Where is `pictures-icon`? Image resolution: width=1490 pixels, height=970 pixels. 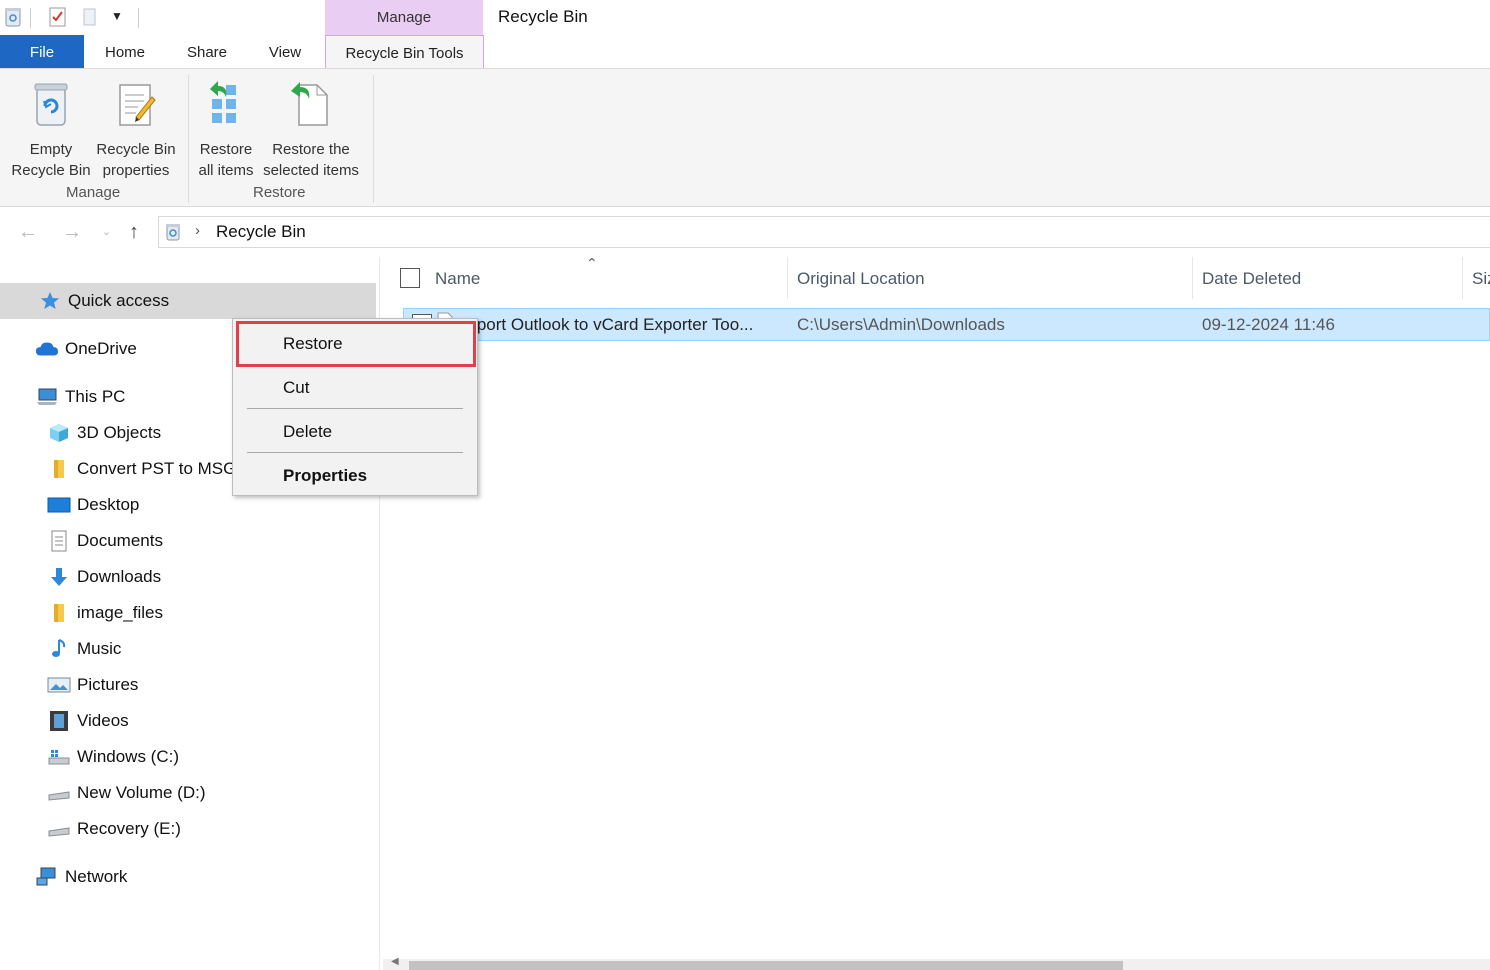
pictures-icon is located at coordinates (59, 685).